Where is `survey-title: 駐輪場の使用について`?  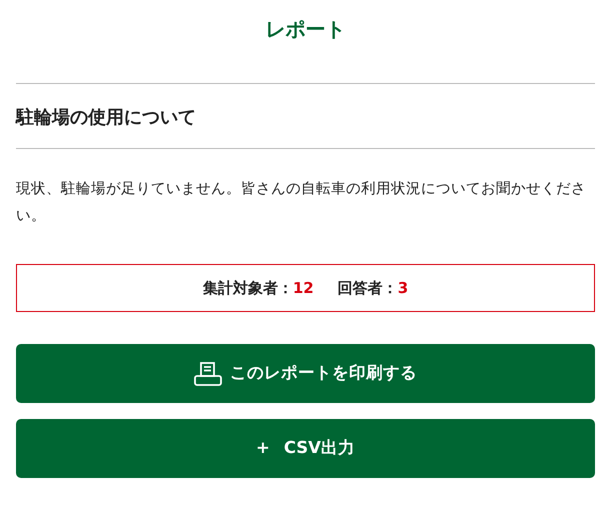
survey-title: 駐輪場の使用について is located at coordinates (106, 118).